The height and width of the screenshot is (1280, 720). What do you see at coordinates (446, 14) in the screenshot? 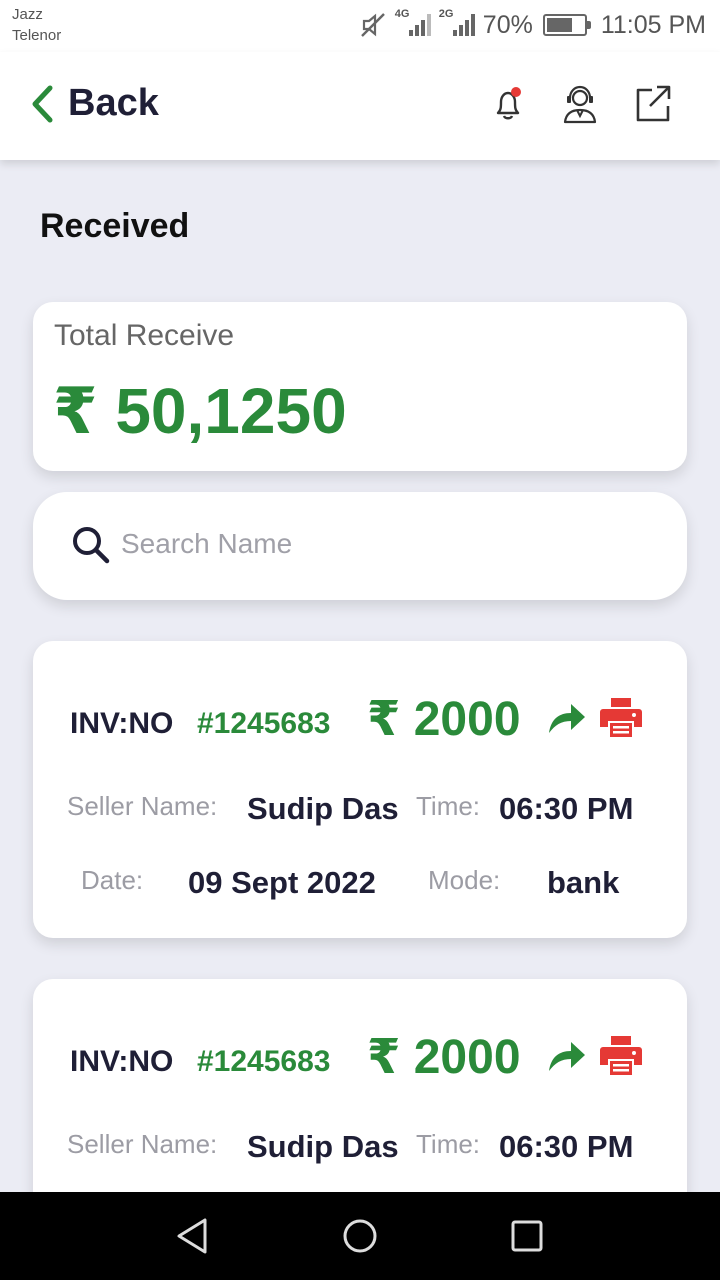
I see `network-2-label: 2G` at bounding box center [446, 14].